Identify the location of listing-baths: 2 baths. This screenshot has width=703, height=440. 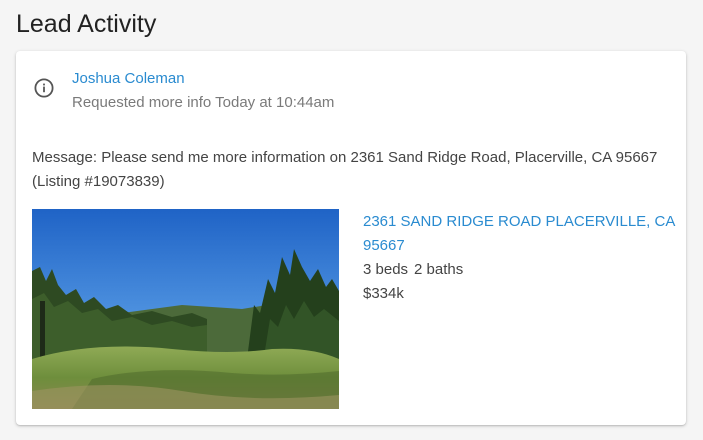
(439, 269).